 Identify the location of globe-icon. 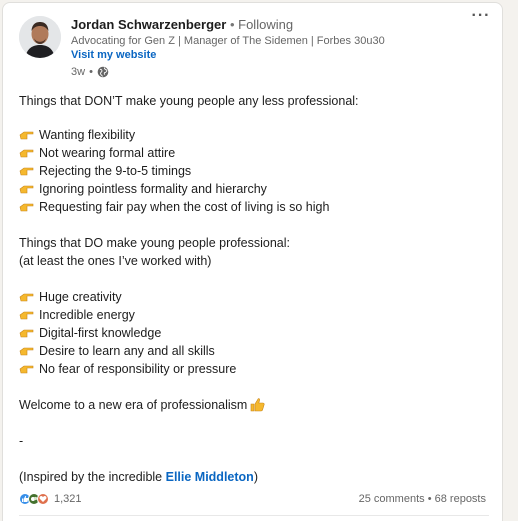
(103, 72).